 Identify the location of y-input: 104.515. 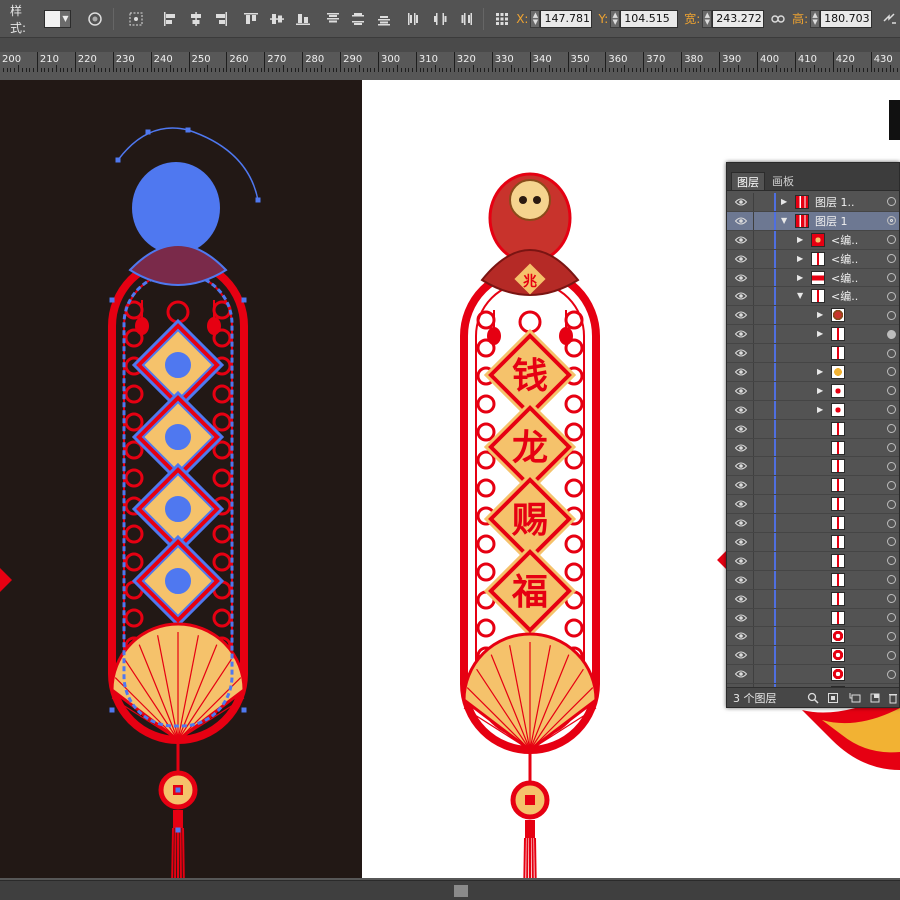
(649, 18).